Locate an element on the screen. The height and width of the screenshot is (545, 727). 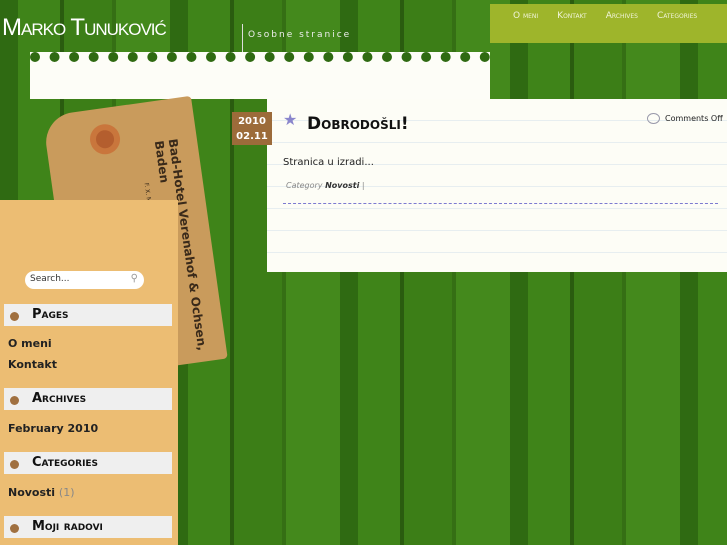
widget-title-archives: Archives is located at coordinates (88, 399).